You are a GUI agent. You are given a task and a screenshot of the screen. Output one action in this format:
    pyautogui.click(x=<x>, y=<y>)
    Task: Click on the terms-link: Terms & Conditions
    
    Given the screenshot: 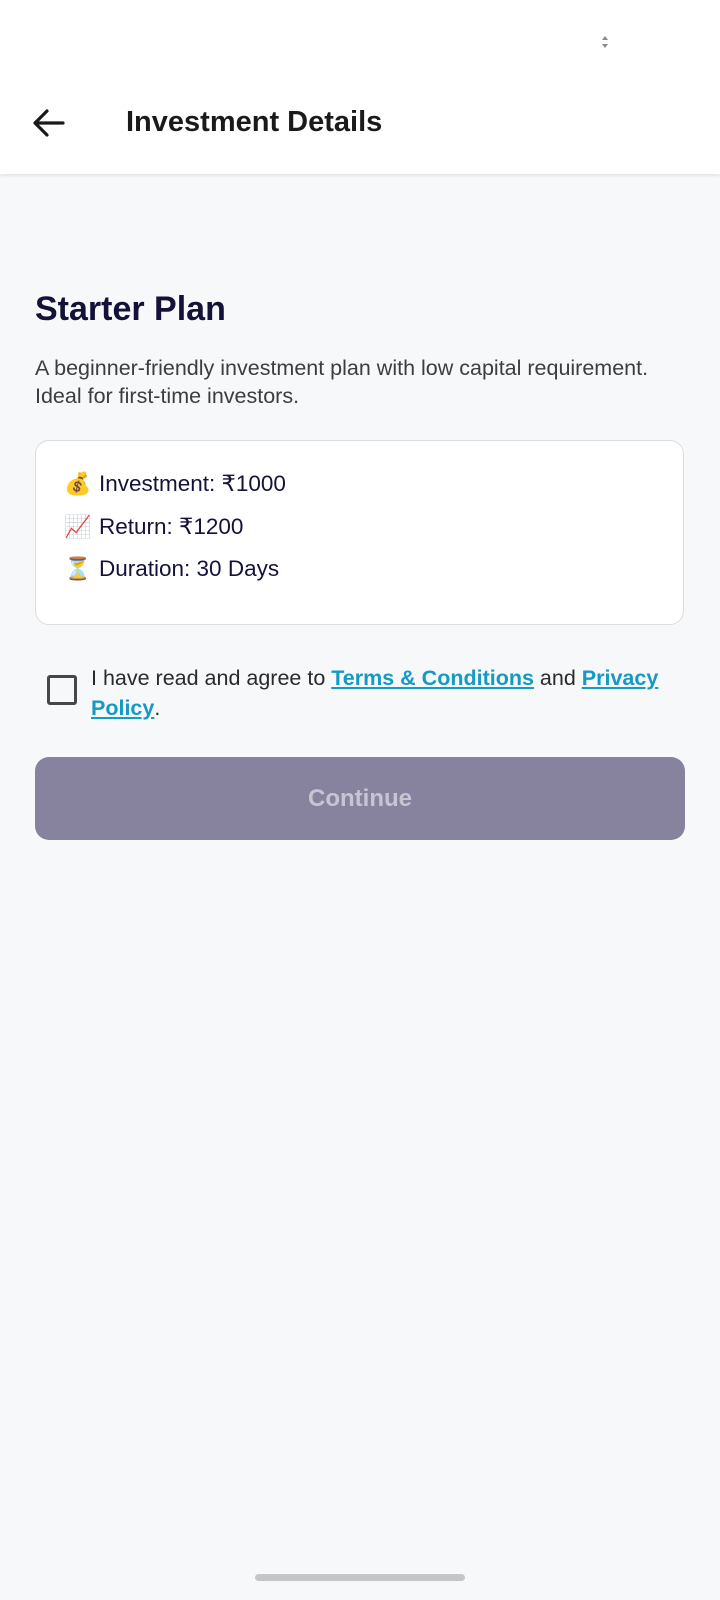 What is the action you would take?
    pyautogui.click(x=432, y=678)
    